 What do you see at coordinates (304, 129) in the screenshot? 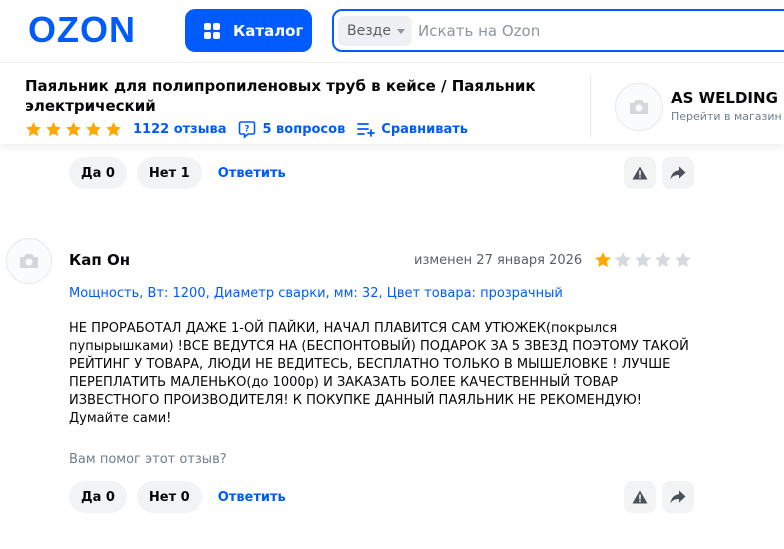
I see `questions-label: 5 вопросов` at bounding box center [304, 129].